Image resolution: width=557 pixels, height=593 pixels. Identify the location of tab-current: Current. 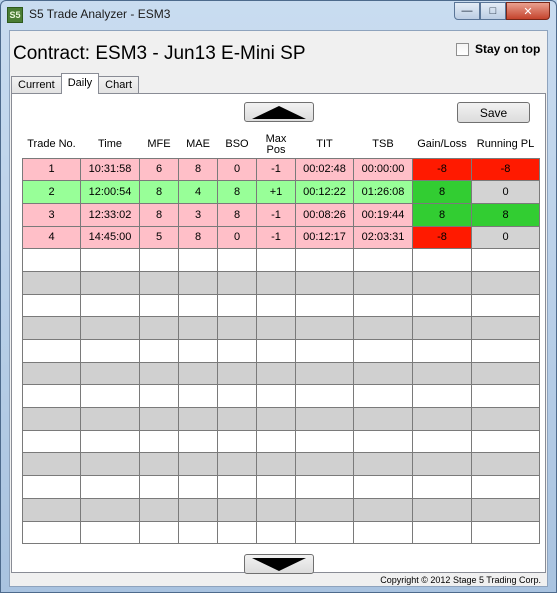
(36, 85).